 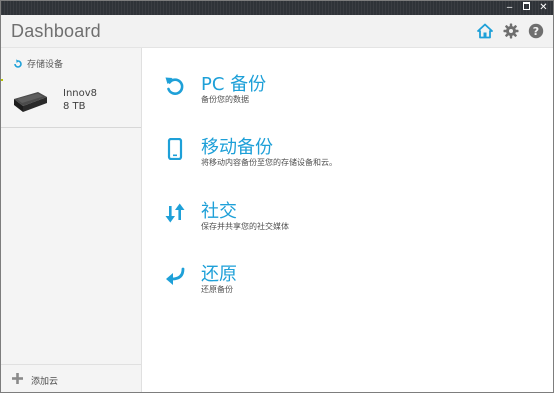 What do you see at coordinates (350, 156) in the screenshot?
I see `mobile-backup-action: 移动备份 将移动内容备份至您的存储设备和云。` at bounding box center [350, 156].